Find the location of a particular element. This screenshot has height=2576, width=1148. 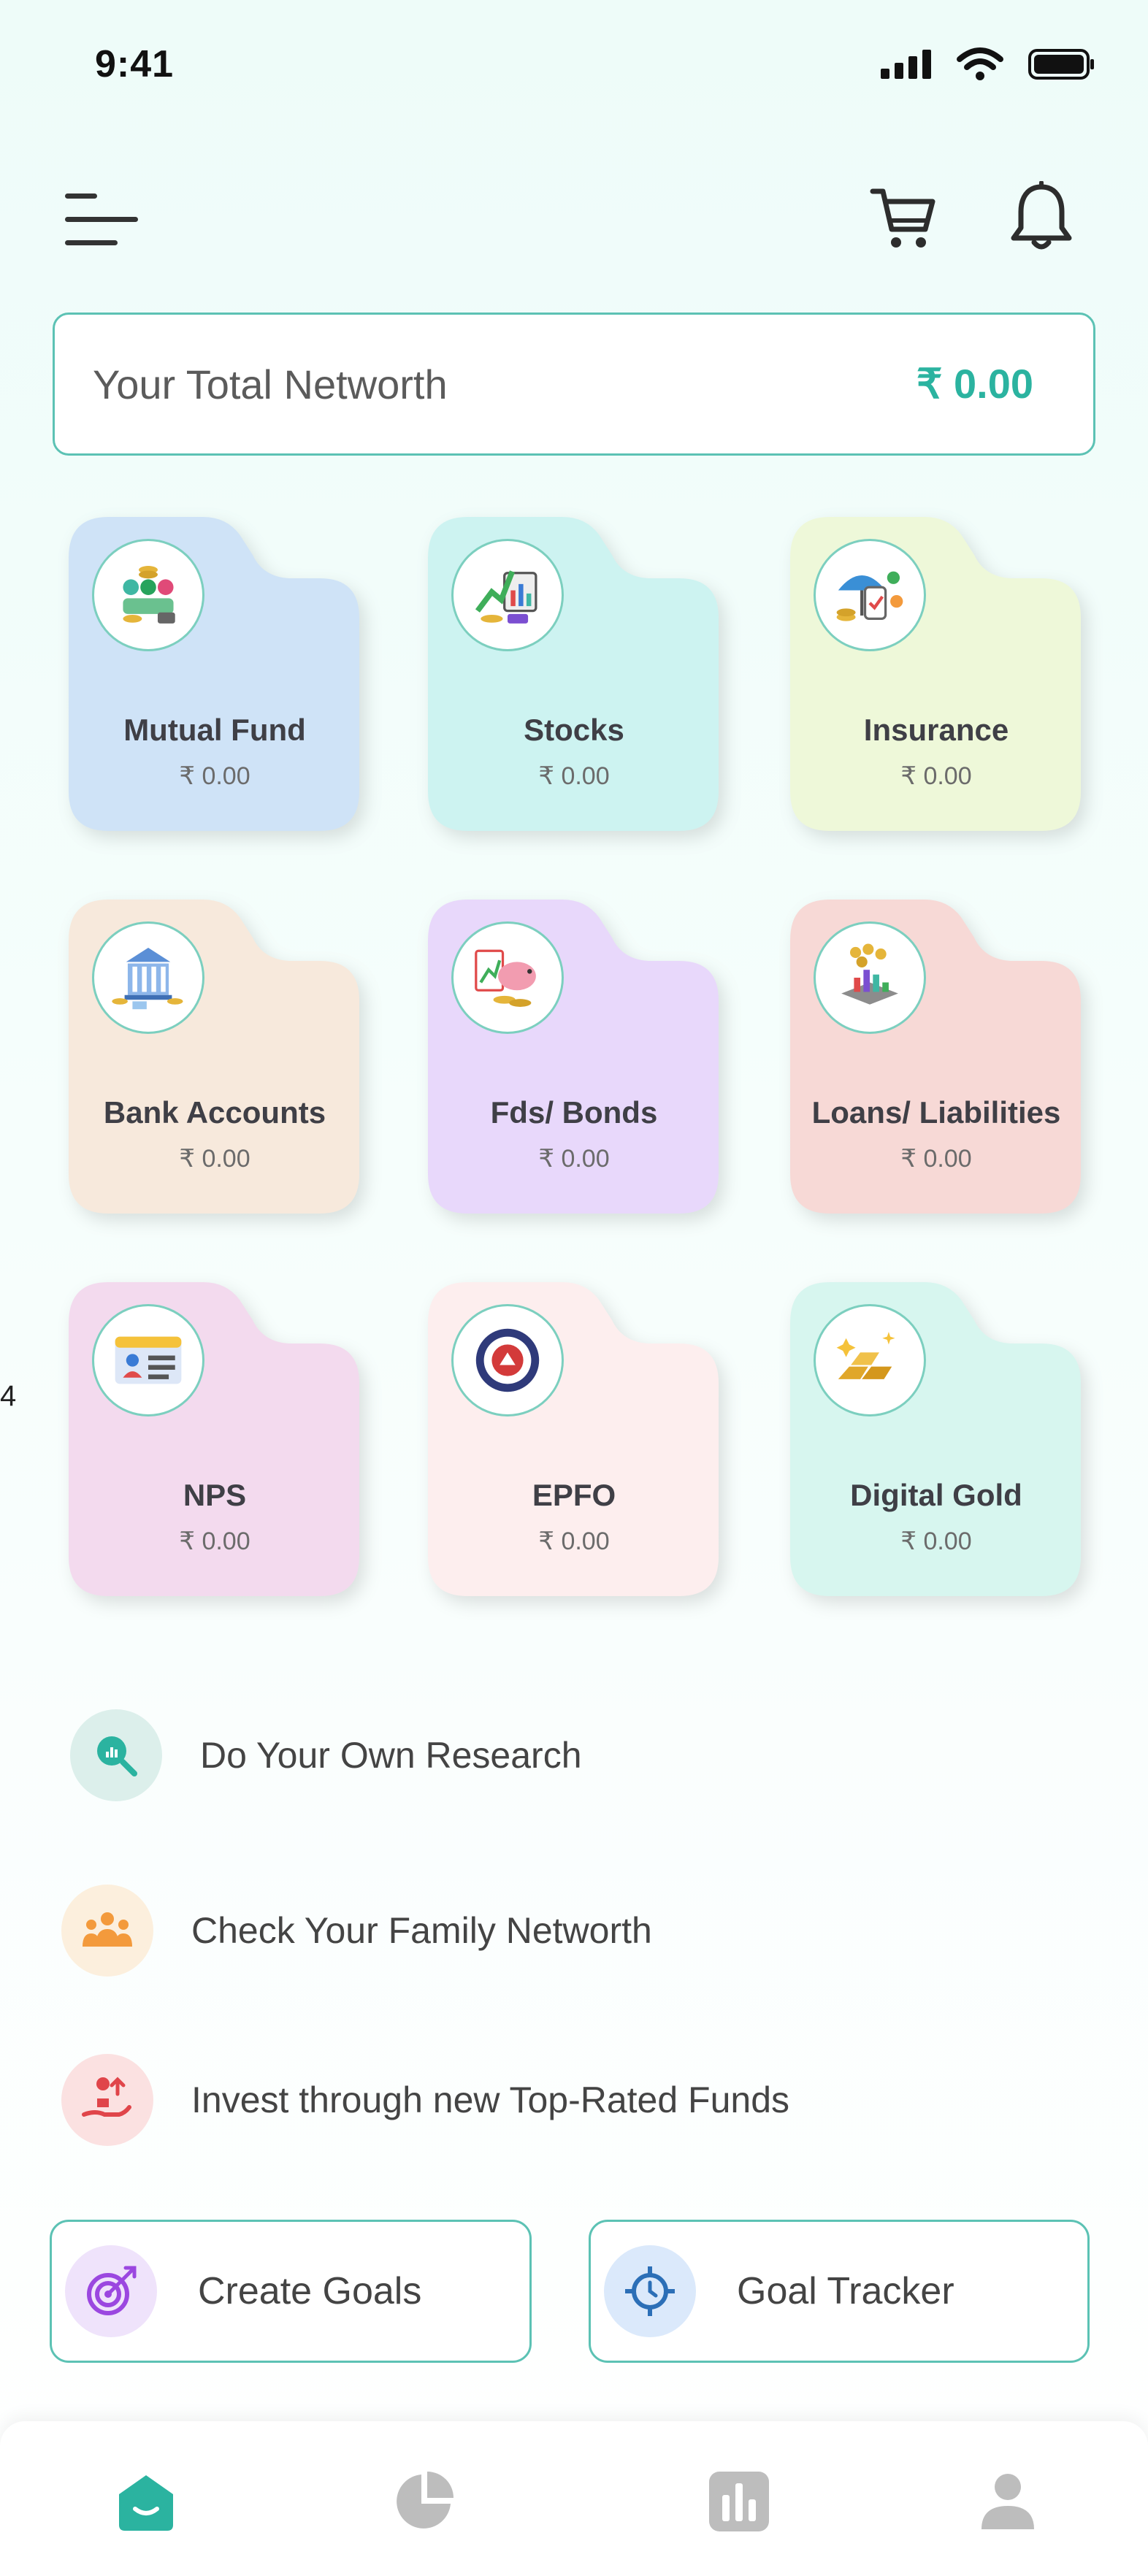

cart-button is located at coordinates (904, 219).